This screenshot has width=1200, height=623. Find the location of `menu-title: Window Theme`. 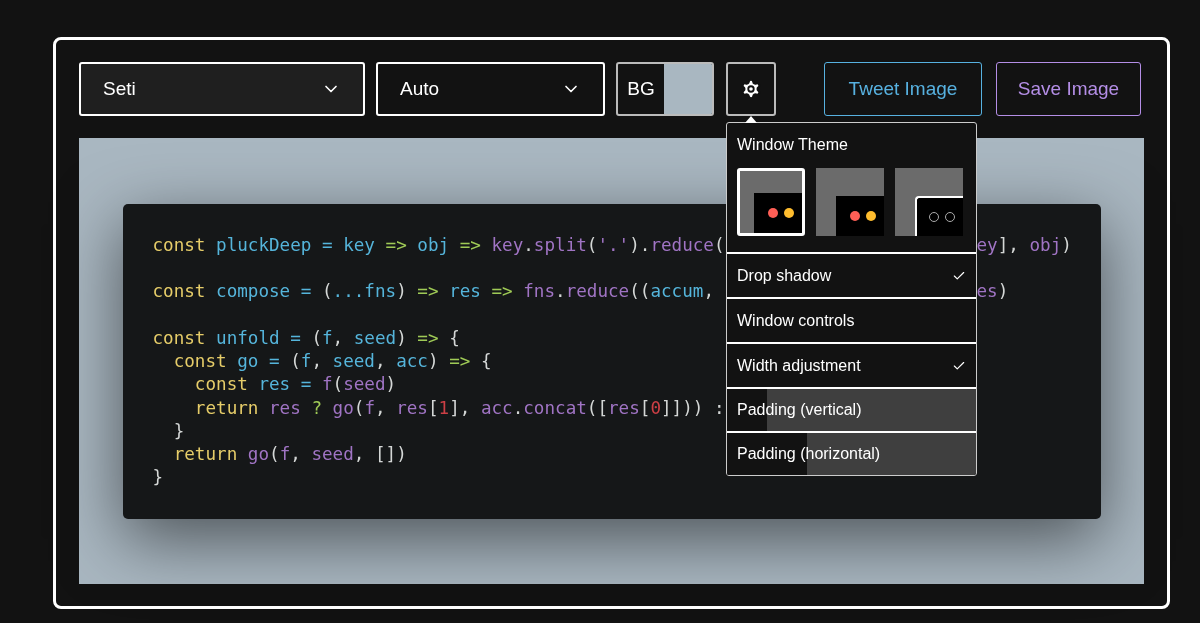

menu-title: Window Theme is located at coordinates (793, 145).